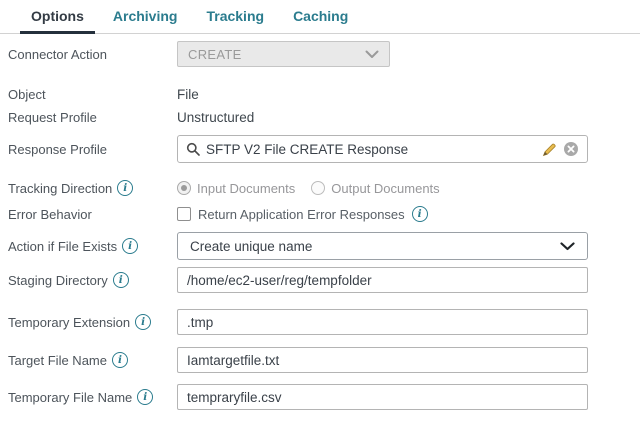 This screenshot has width=640, height=442. What do you see at coordinates (184, 188) in the screenshot?
I see `radio-input-documents` at bounding box center [184, 188].